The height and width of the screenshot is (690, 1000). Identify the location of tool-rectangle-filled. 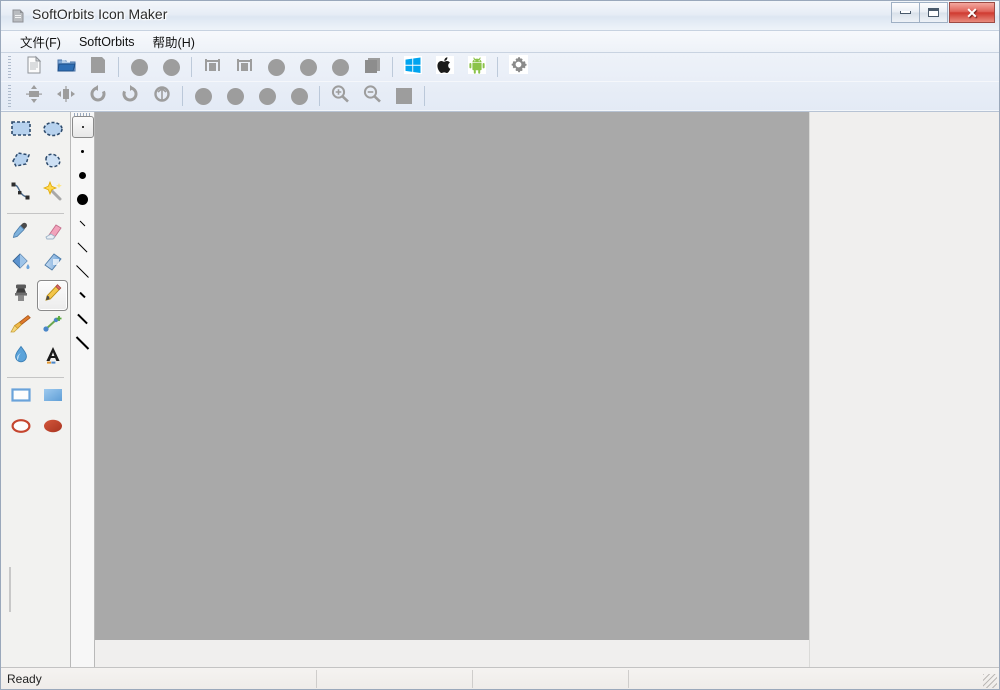
(52, 397).